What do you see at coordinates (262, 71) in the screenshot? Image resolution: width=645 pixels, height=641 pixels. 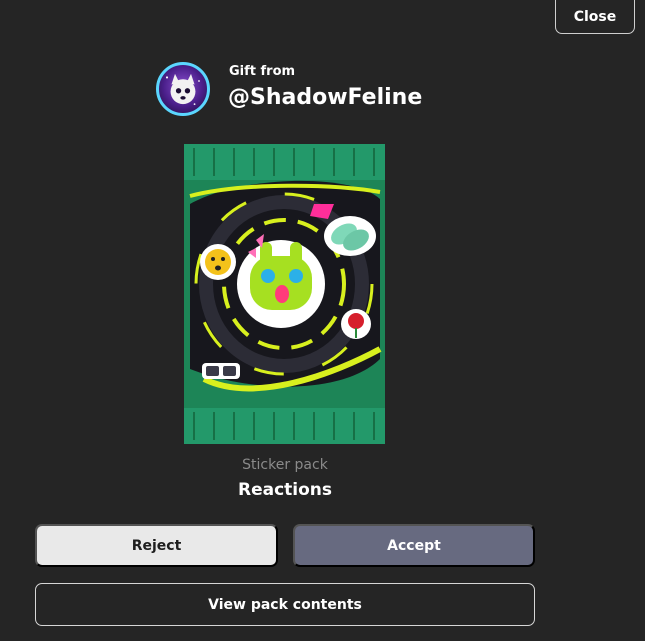 I see `gift-from-label: Gift from` at bounding box center [262, 71].